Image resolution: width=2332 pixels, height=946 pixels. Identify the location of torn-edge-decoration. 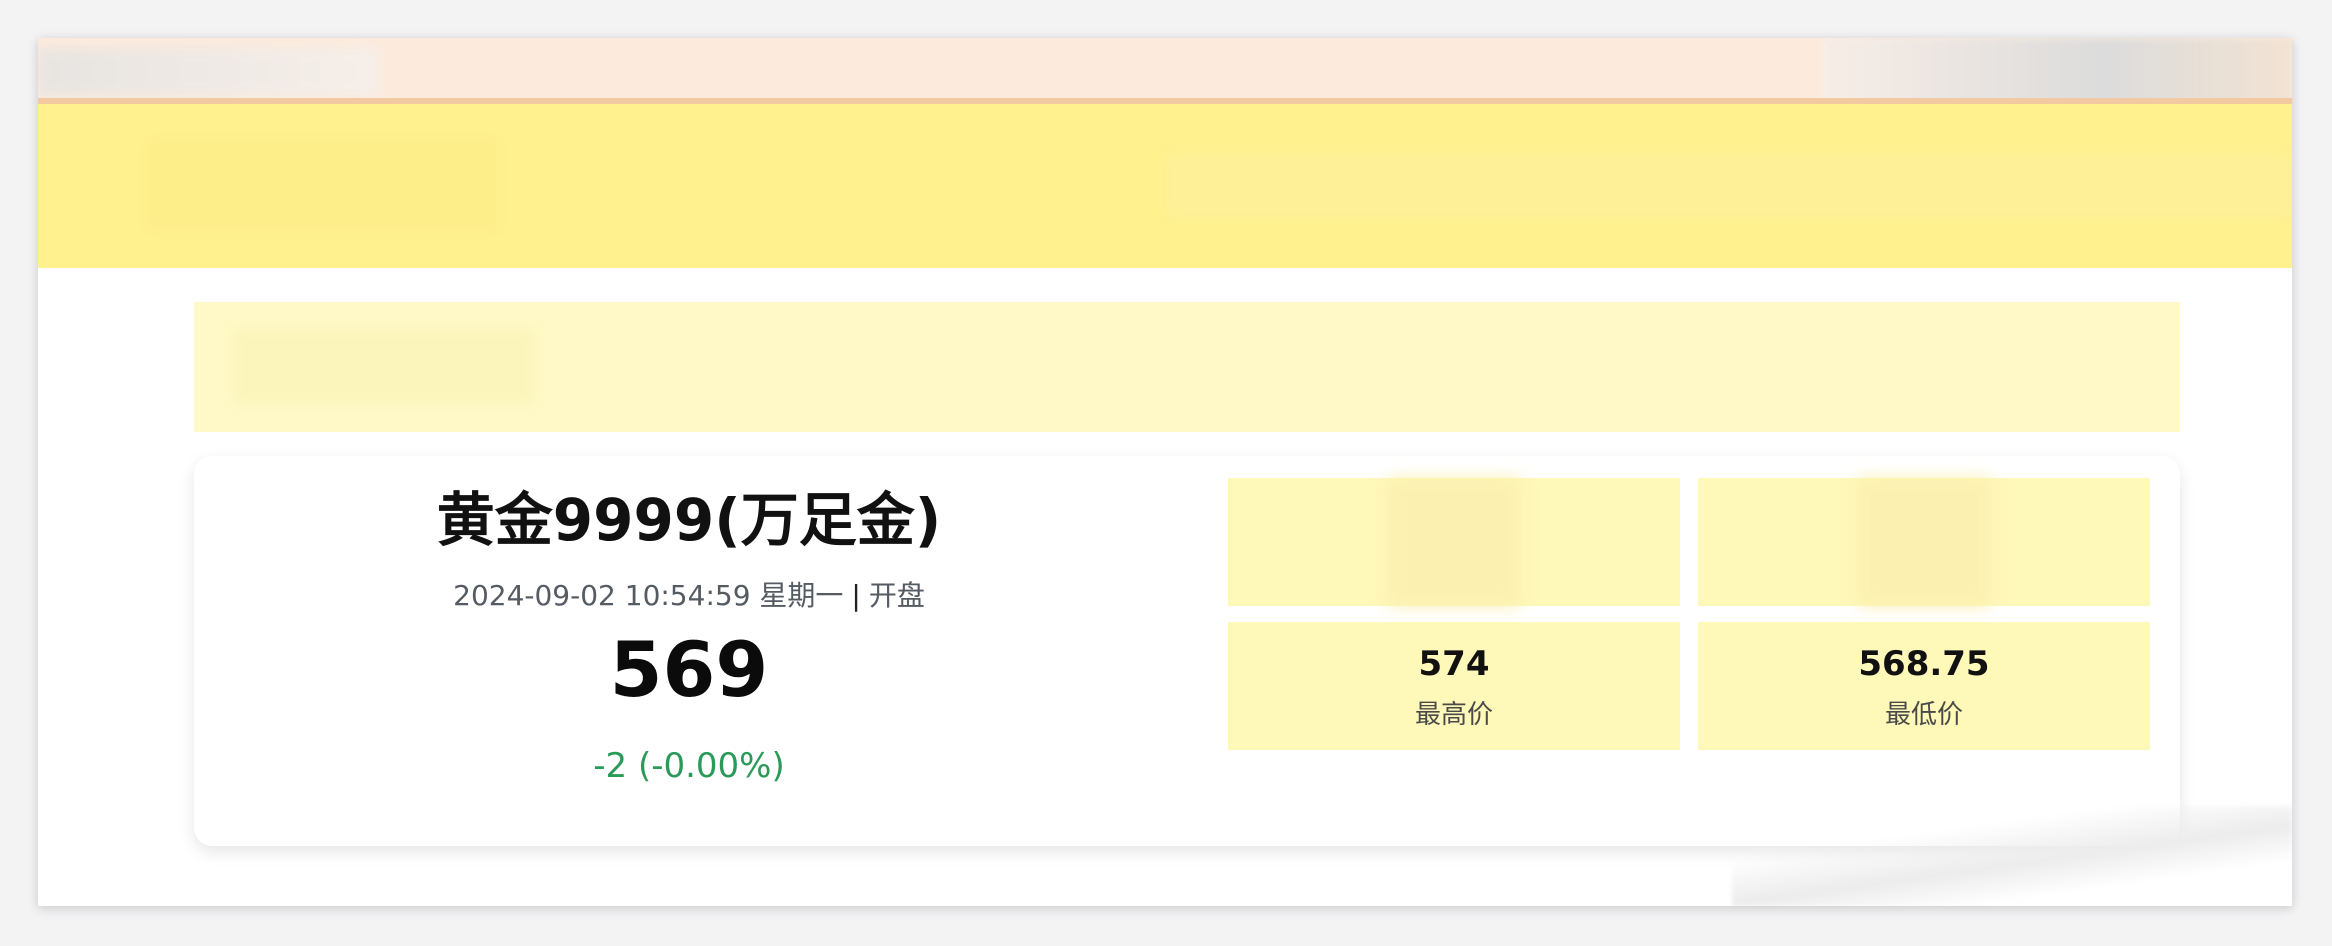
(2012, 856).